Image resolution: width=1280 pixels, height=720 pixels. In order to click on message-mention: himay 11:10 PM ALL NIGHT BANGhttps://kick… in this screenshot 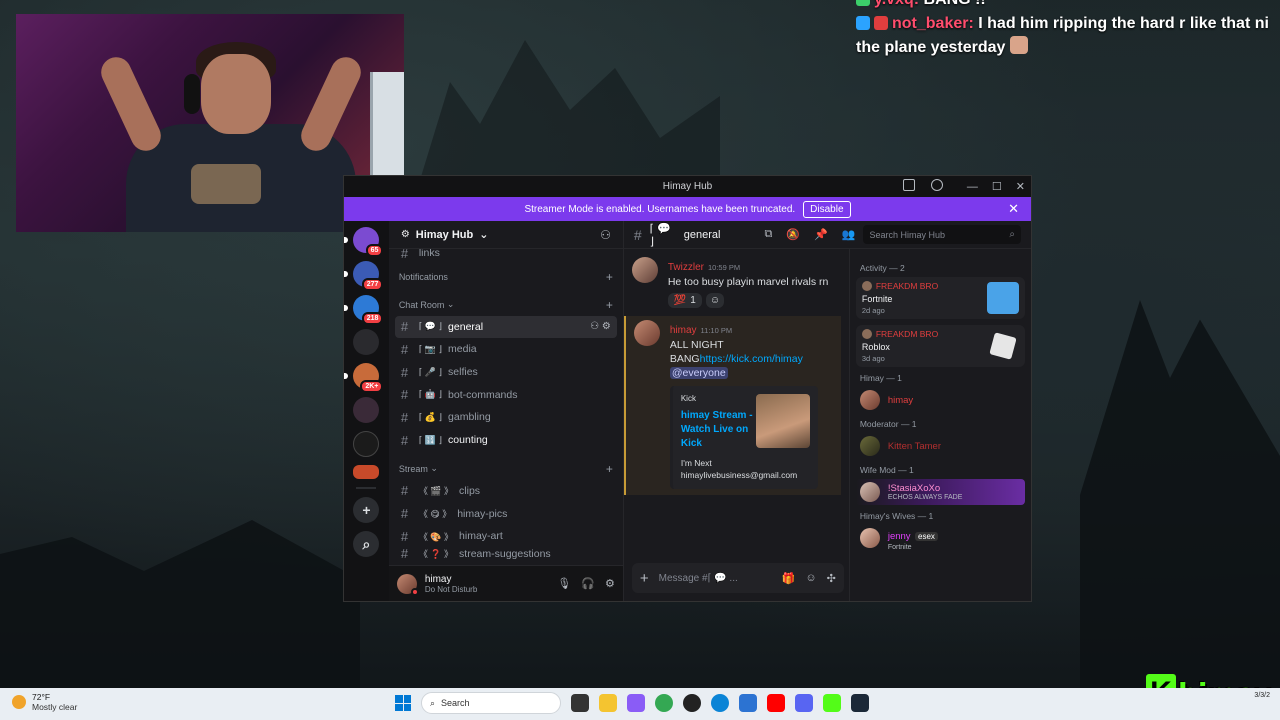, I will do `click(732, 405)`.